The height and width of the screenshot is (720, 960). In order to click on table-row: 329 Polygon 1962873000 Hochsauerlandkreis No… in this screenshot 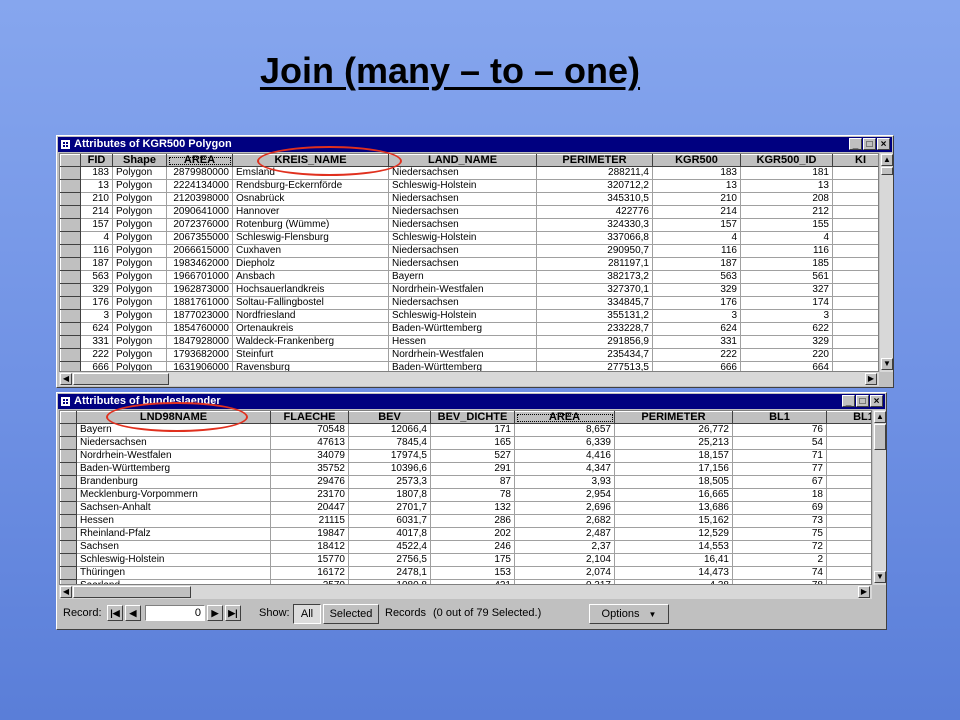, I will do `click(469, 290)`.